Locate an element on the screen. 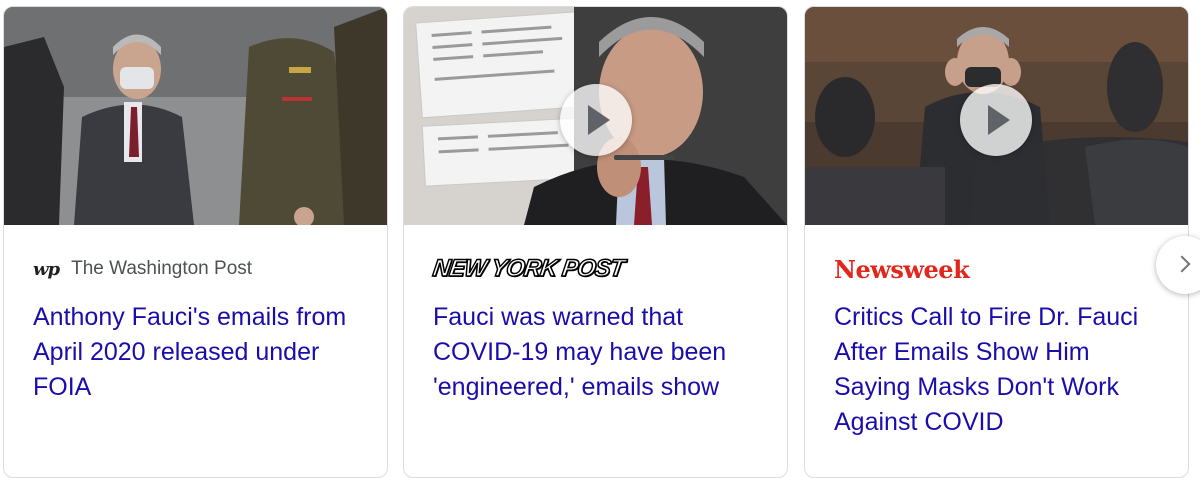 This screenshot has height=478, width=1200. source-name: The Washington Post is located at coordinates (162, 268).